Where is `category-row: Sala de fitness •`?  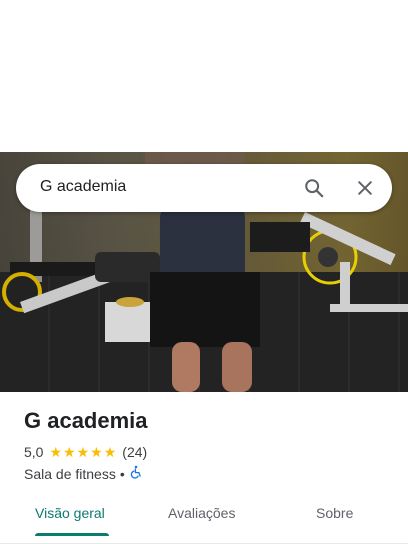 category-row: Sala de fitness • is located at coordinates (83, 473).